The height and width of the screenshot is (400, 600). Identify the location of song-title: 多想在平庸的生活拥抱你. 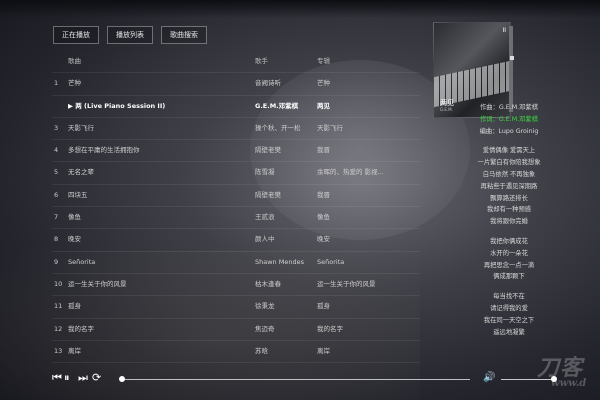
(104, 150).